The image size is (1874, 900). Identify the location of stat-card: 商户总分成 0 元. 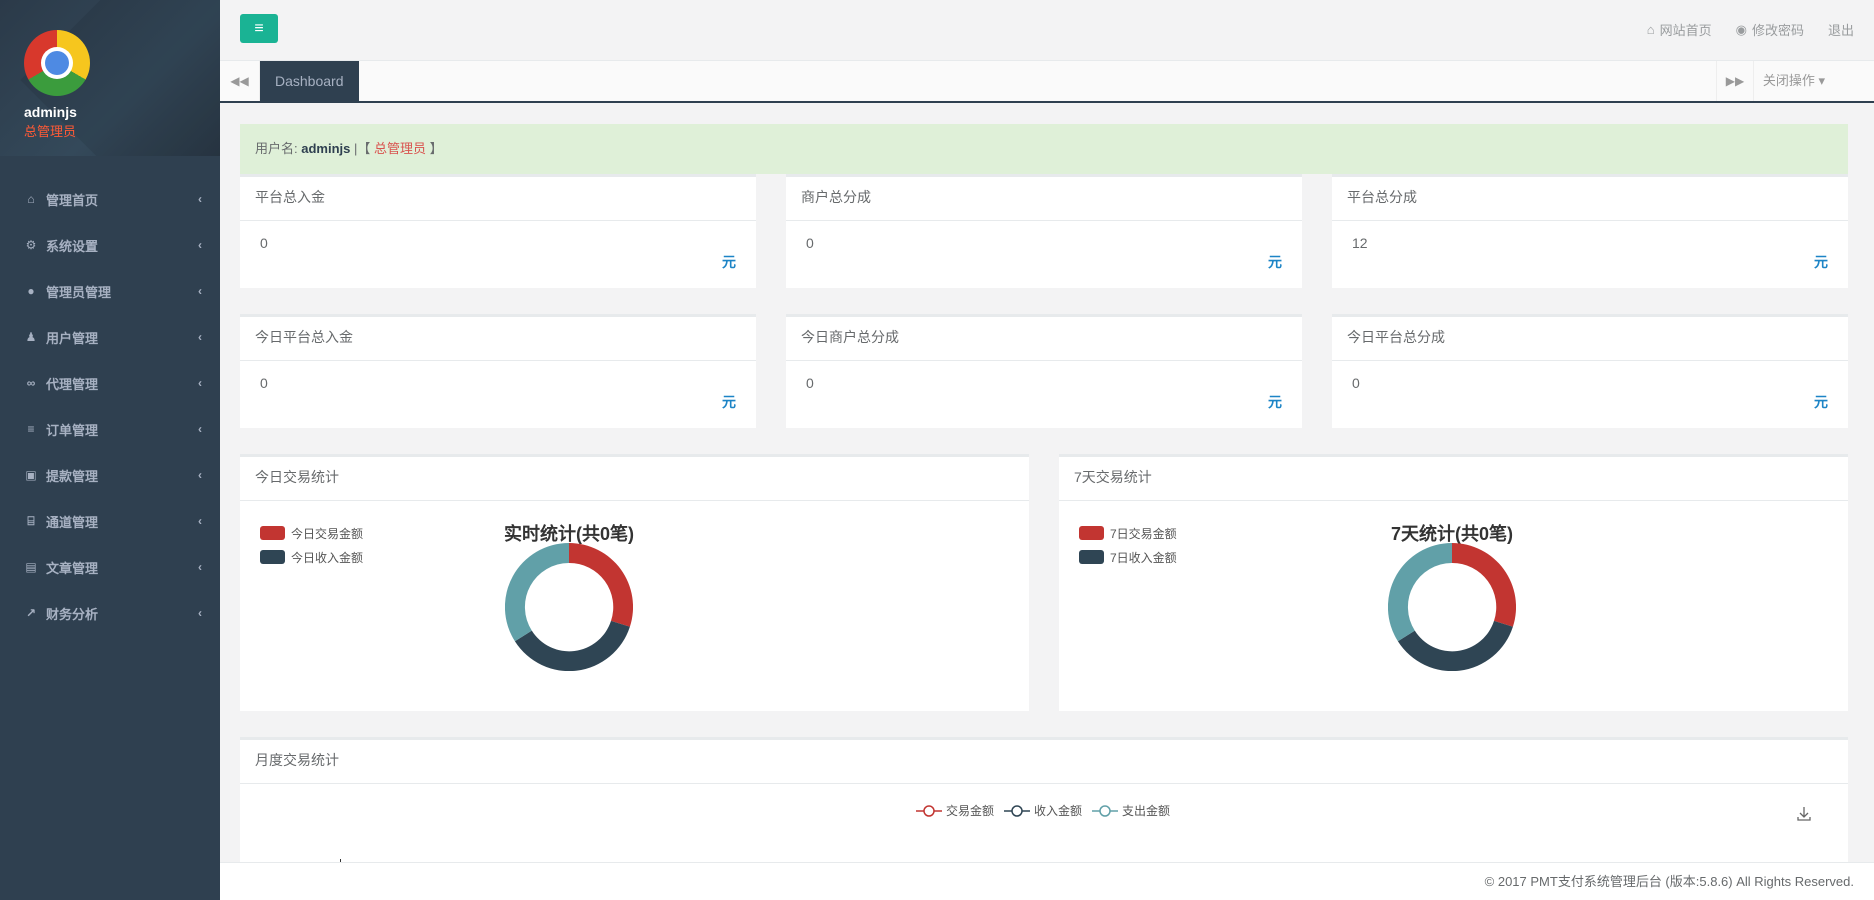
(1044, 231).